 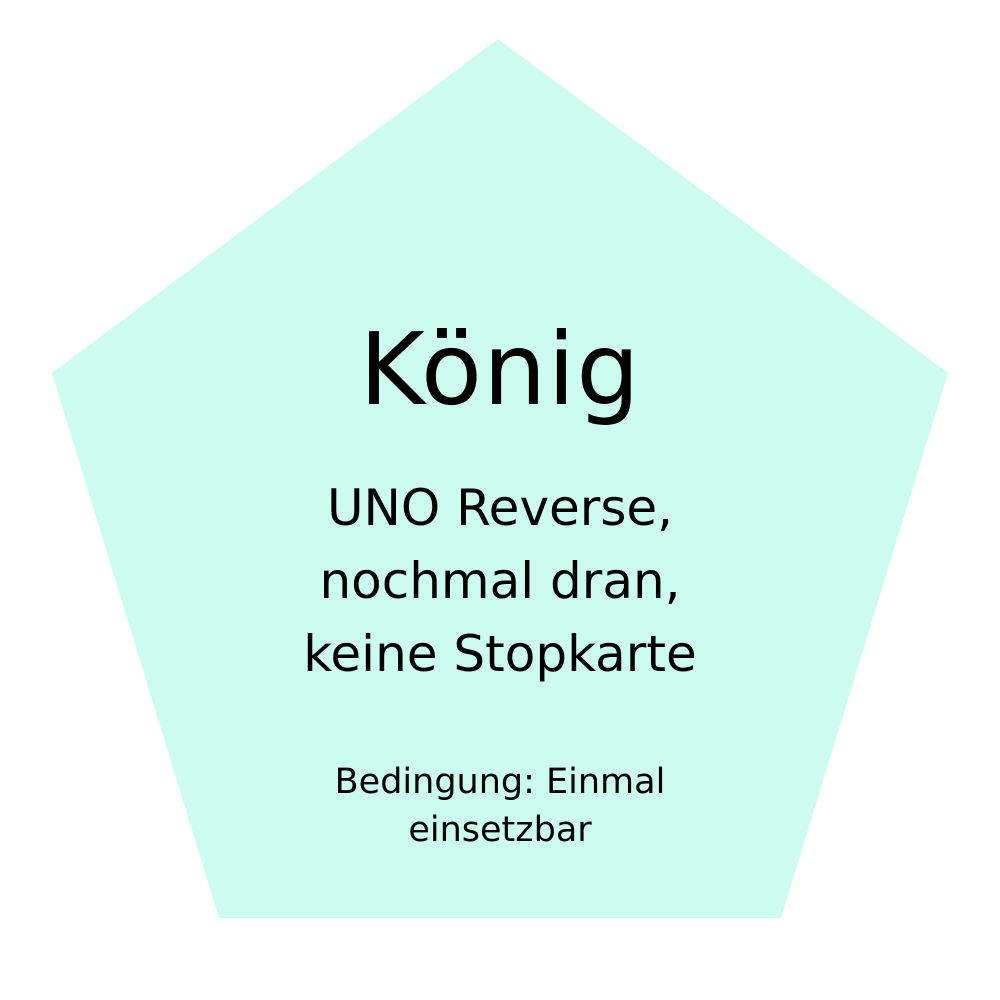 What do you see at coordinates (500, 369) in the screenshot?
I see `card-title: König` at bounding box center [500, 369].